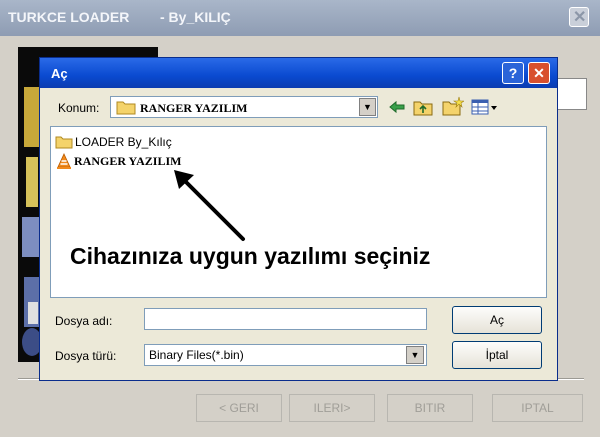  What do you see at coordinates (59, 73) in the screenshot?
I see `dialog-title: Aç` at bounding box center [59, 73].